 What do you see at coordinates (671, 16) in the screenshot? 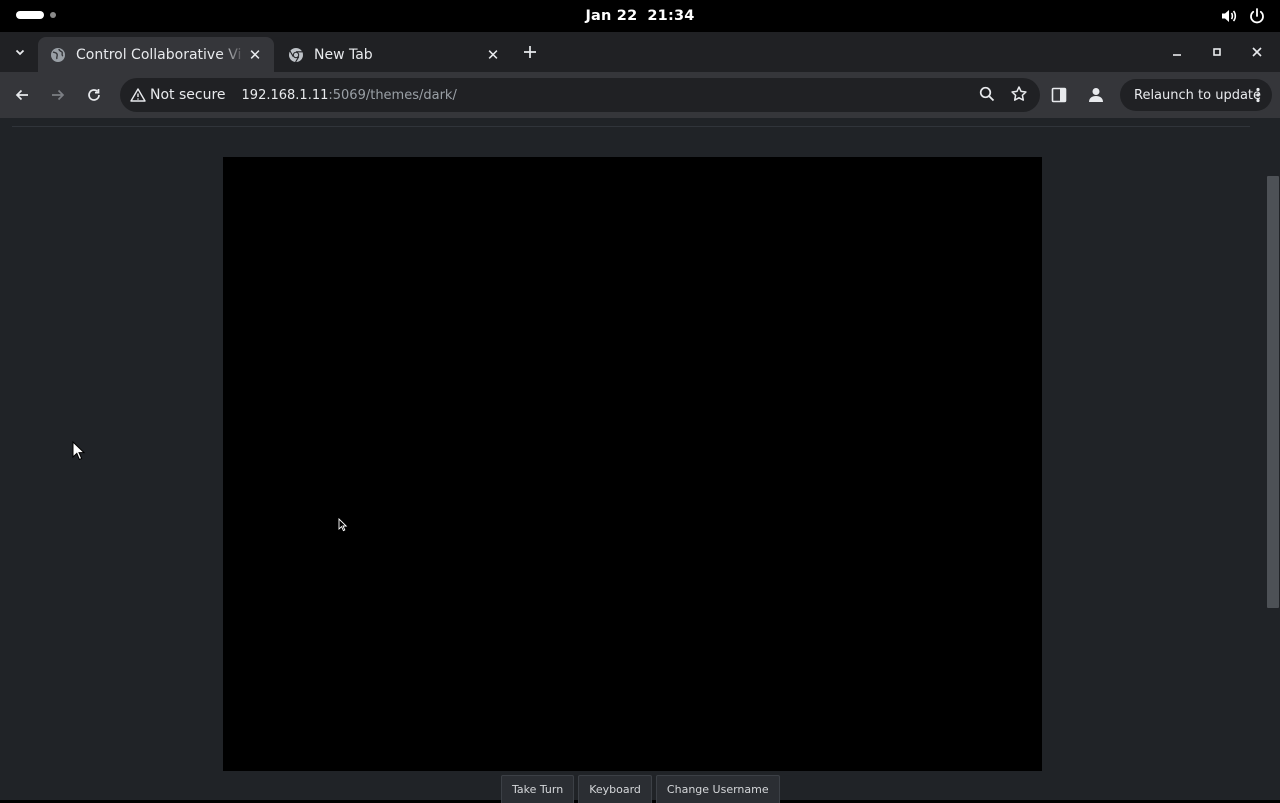
I see `clock-time: 21:34` at bounding box center [671, 16].